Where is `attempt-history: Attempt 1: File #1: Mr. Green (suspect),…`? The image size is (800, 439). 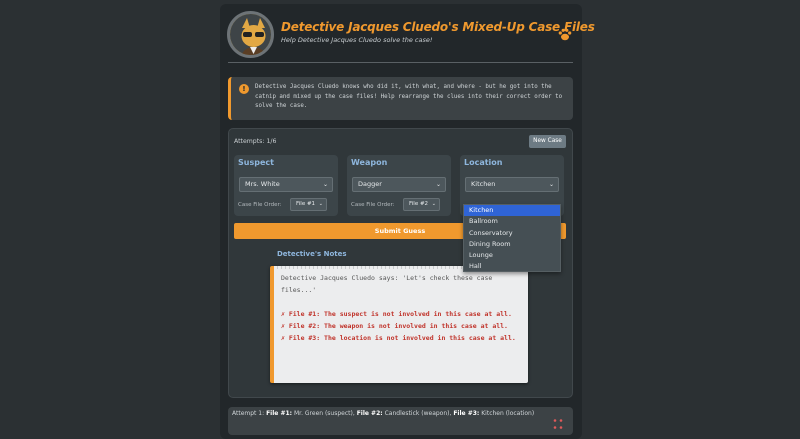
attempt-history: Attempt 1: File #1: Mr. Green (suspect),… is located at coordinates (400, 421).